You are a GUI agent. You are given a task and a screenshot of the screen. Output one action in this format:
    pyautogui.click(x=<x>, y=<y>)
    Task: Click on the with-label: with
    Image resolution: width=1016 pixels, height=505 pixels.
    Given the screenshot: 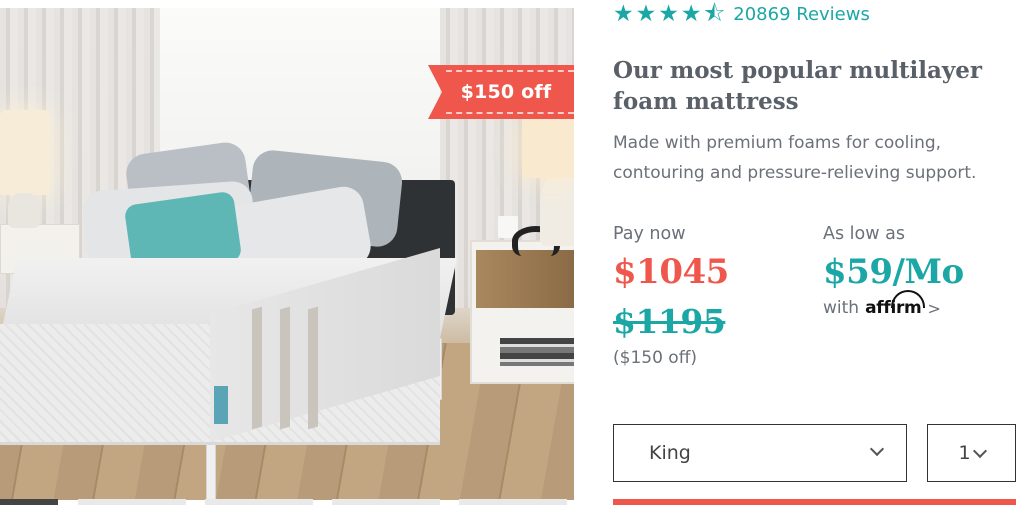 What is the action you would take?
    pyautogui.click(x=841, y=308)
    